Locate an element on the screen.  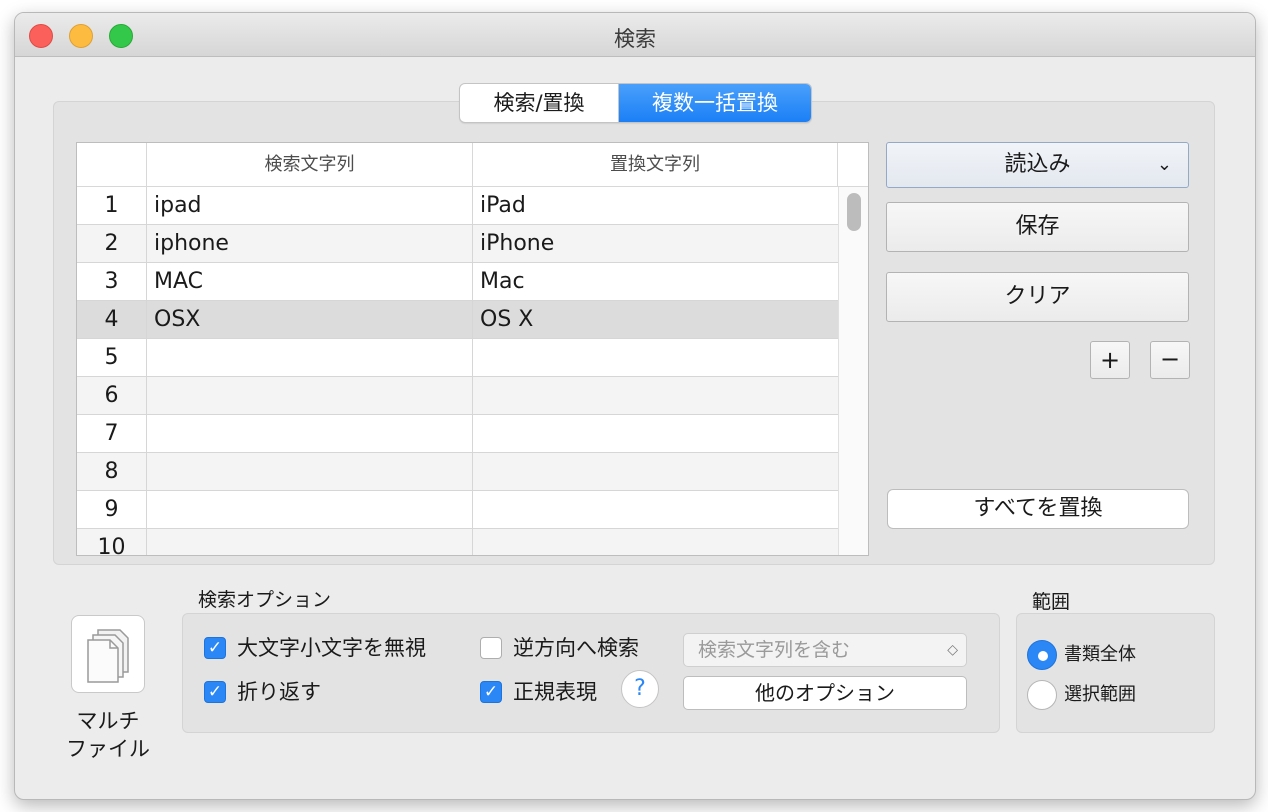
table-row: 10 is located at coordinates (457, 542).